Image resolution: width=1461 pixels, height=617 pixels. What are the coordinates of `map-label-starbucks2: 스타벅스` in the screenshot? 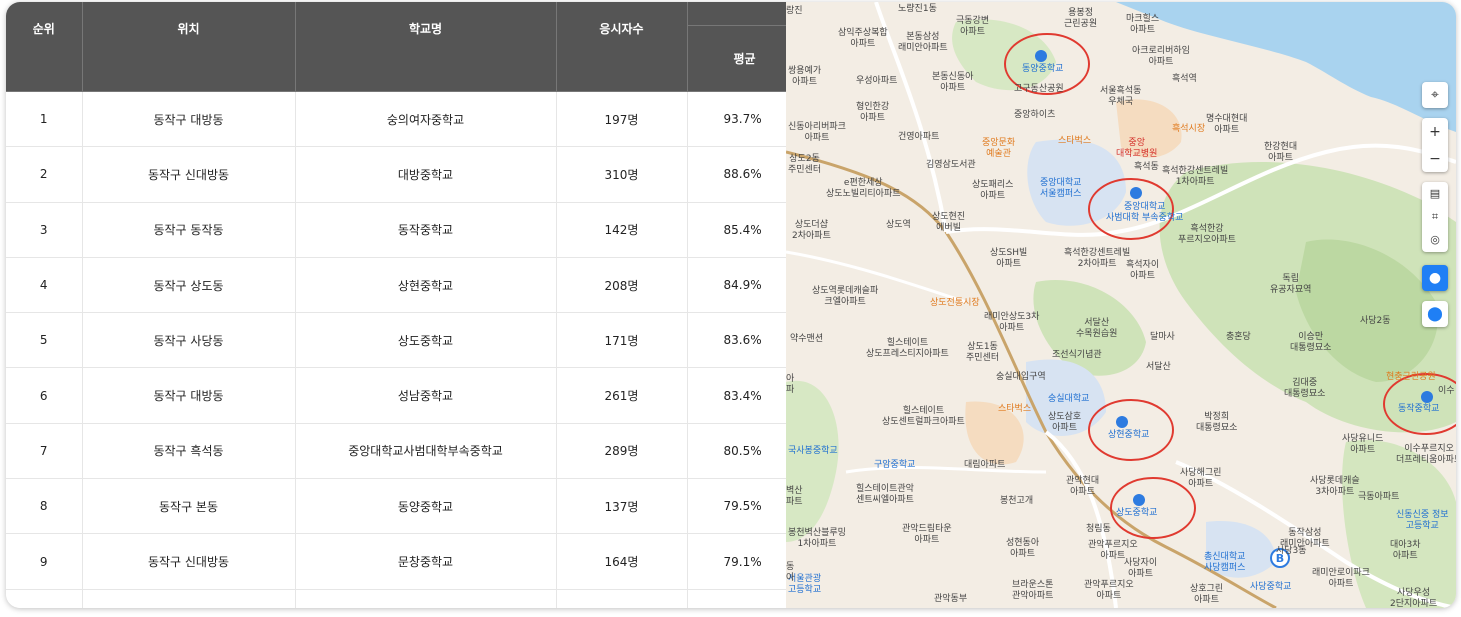 It's located at (1014, 409).